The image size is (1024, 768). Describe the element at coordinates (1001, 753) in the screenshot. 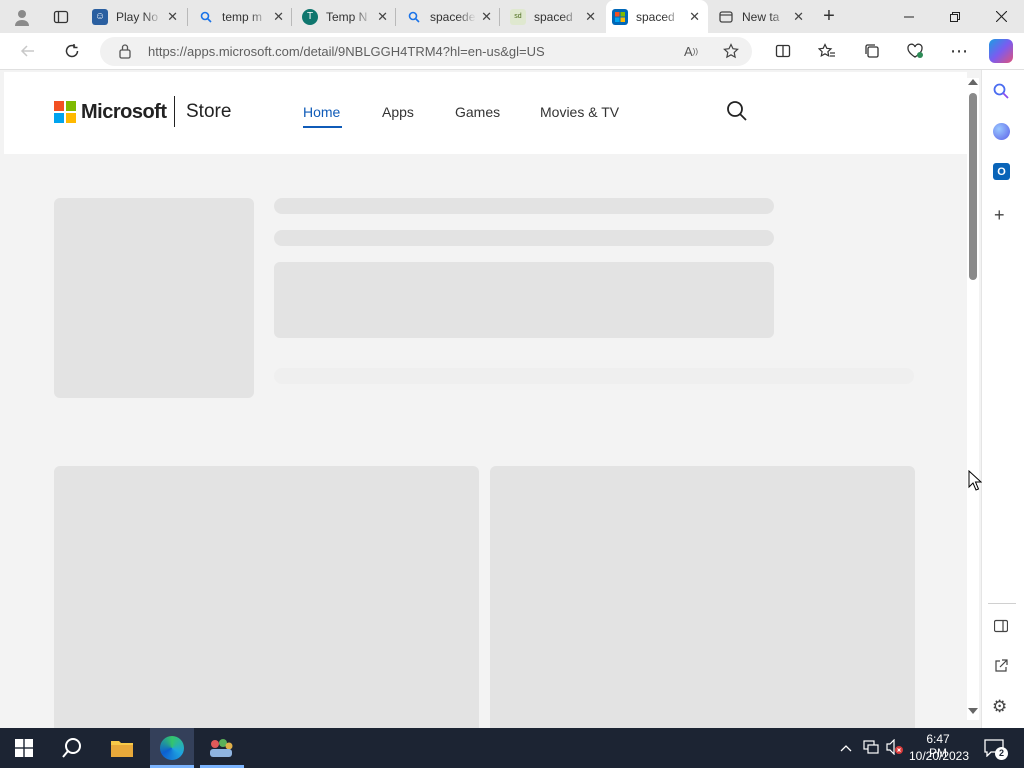

I see `notification-badge: 2` at that location.